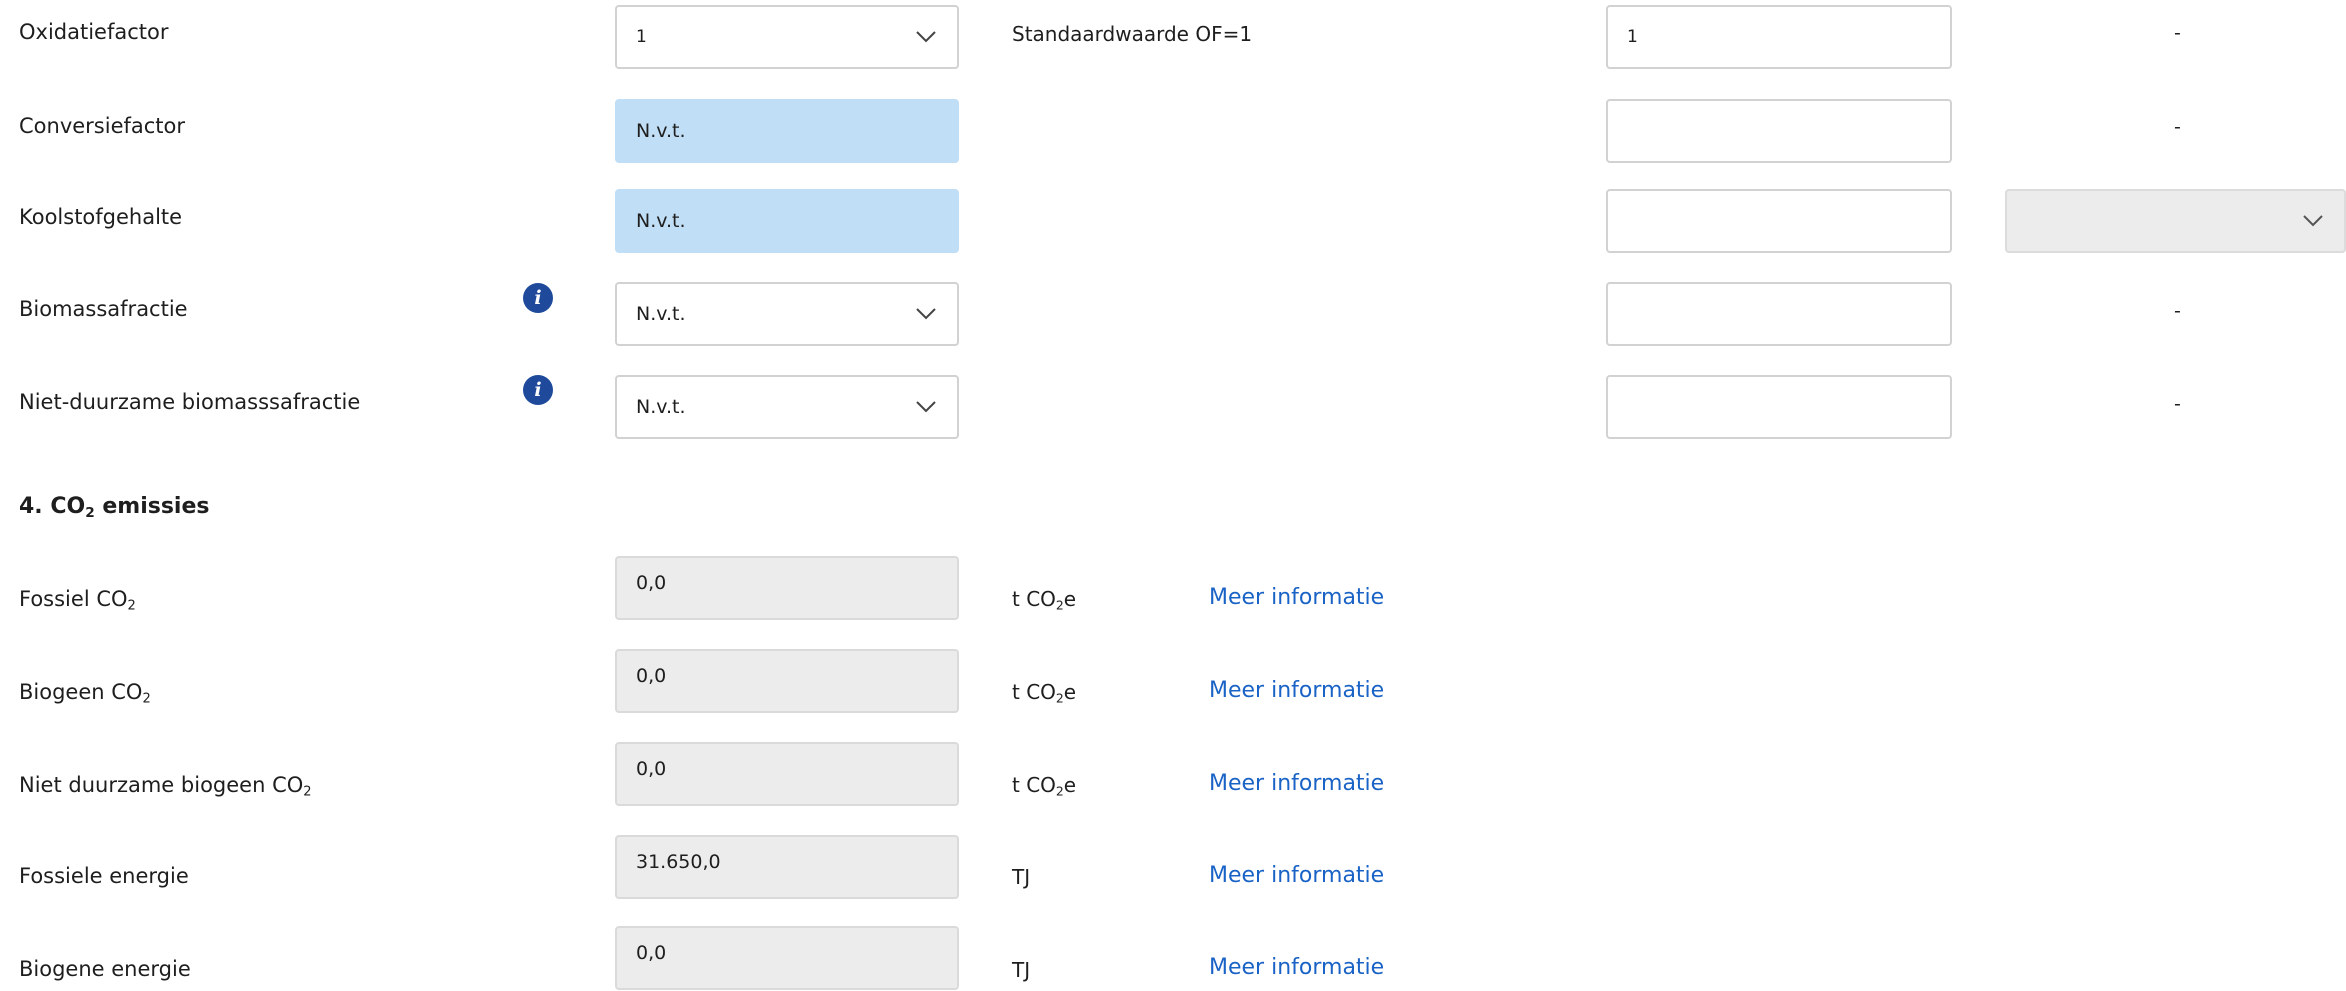 The image size is (2346, 991). Describe the element at coordinates (787, 221) in the screenshot. I see `koolstofgehalte-field: N.v.t.` at that location.